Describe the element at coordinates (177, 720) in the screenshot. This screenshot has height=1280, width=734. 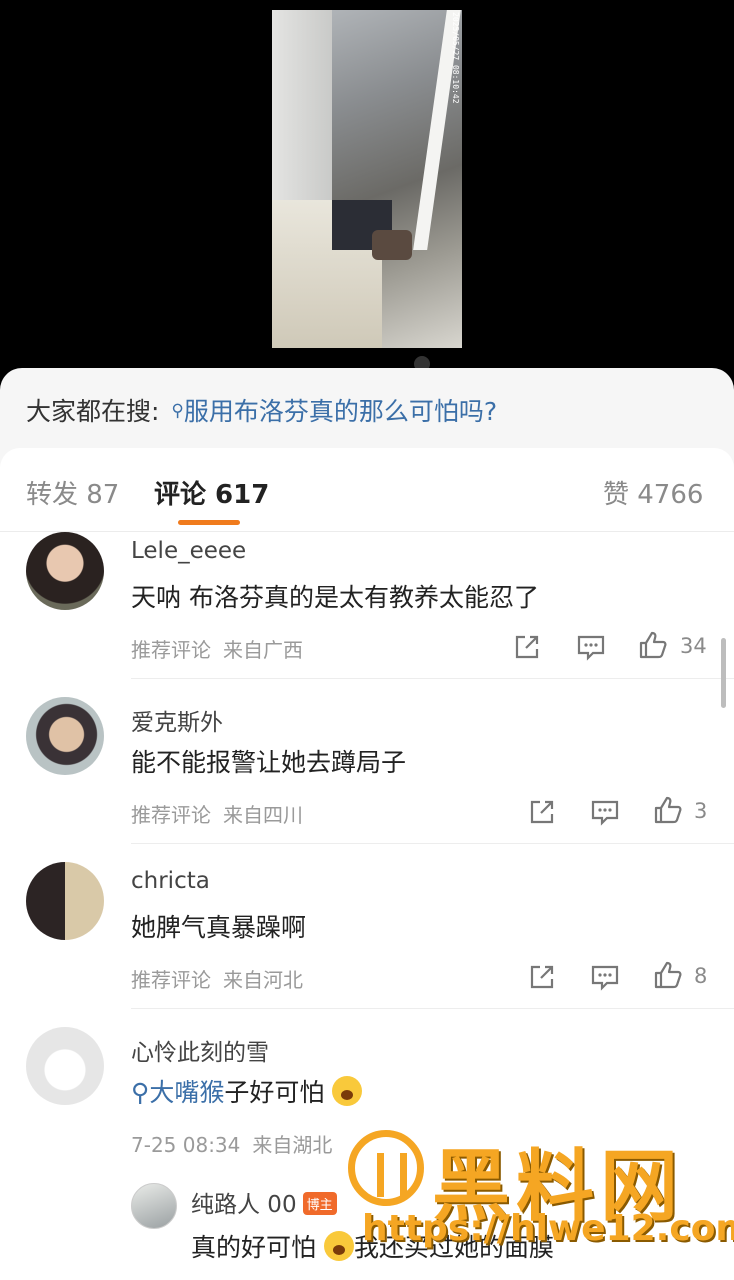
I see `comment-author: 爱克斯外` at that location.